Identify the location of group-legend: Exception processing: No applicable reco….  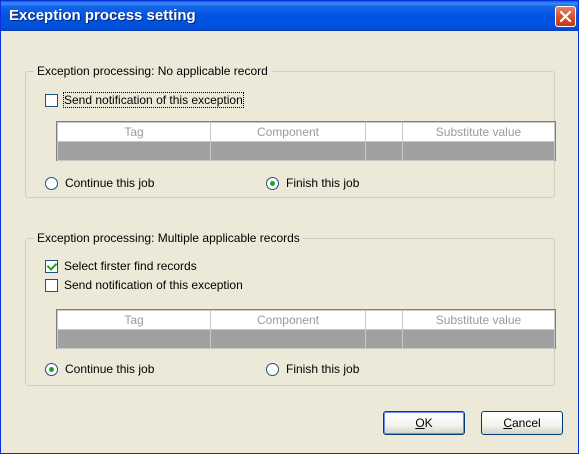
(152, 71).